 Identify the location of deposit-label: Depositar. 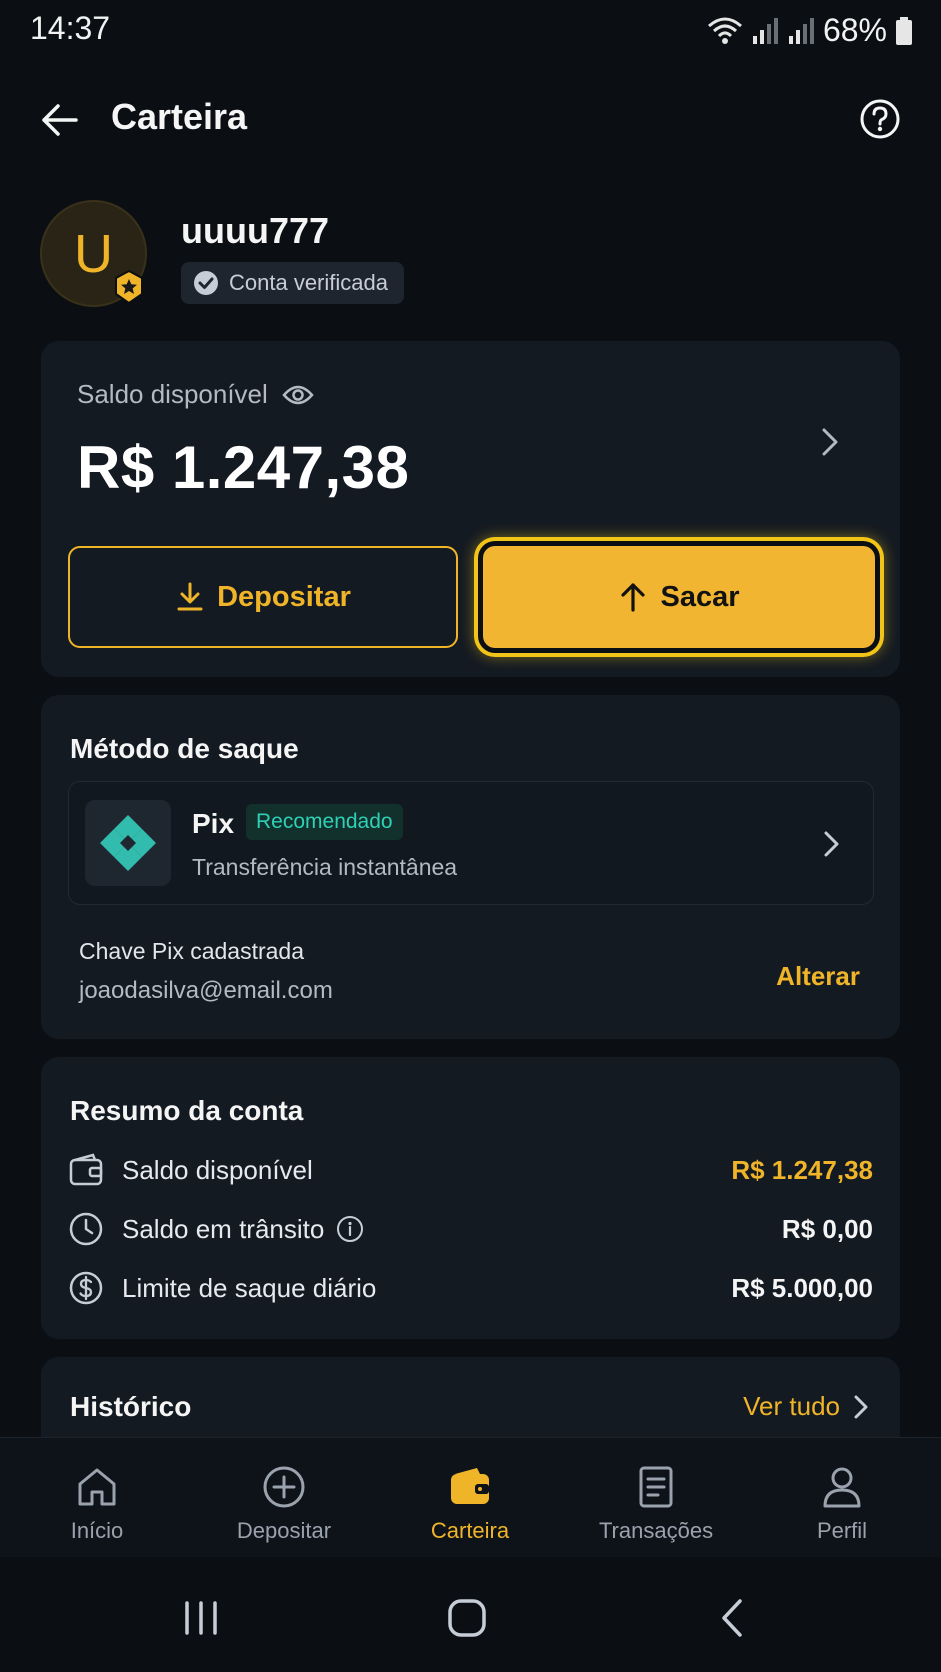
(284, 596).